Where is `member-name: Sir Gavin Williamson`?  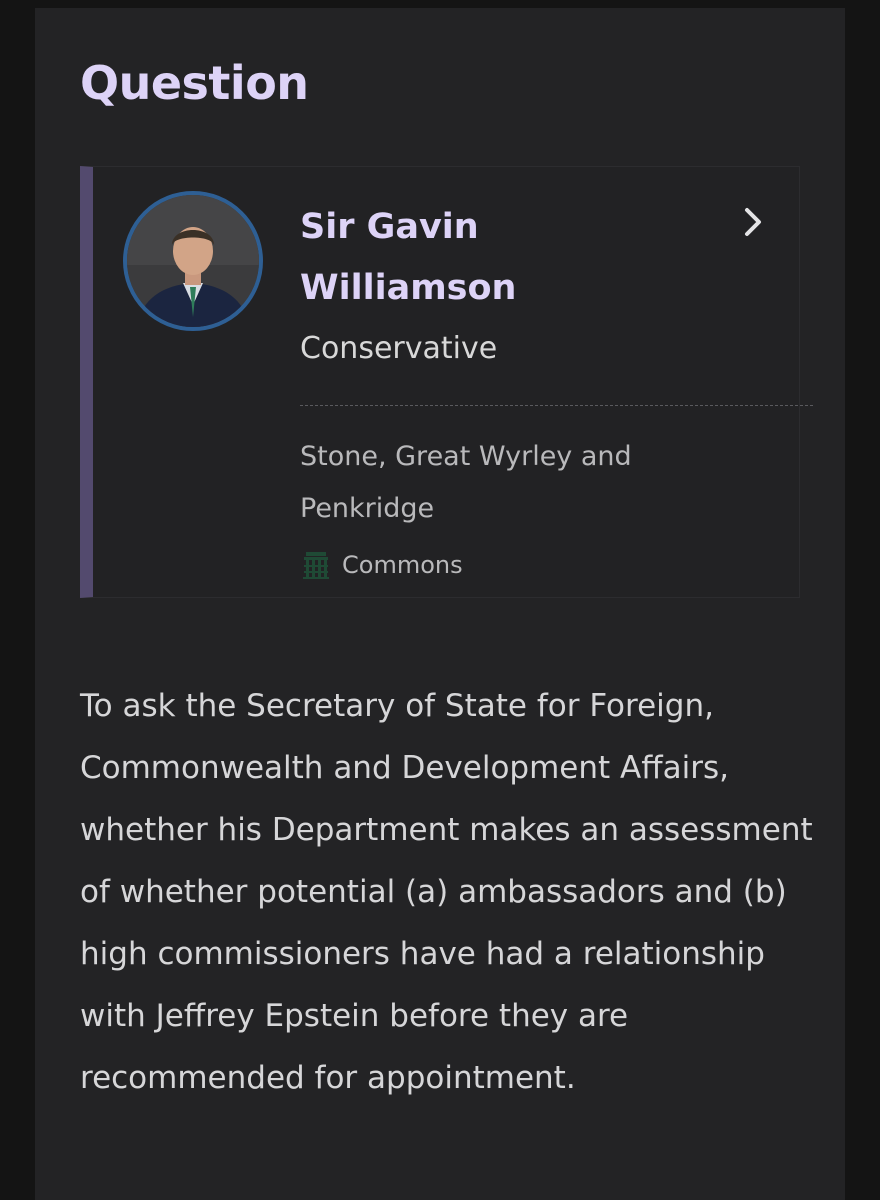 member-name: Sir Gavin Williamson is located at coordinates (465, 258).